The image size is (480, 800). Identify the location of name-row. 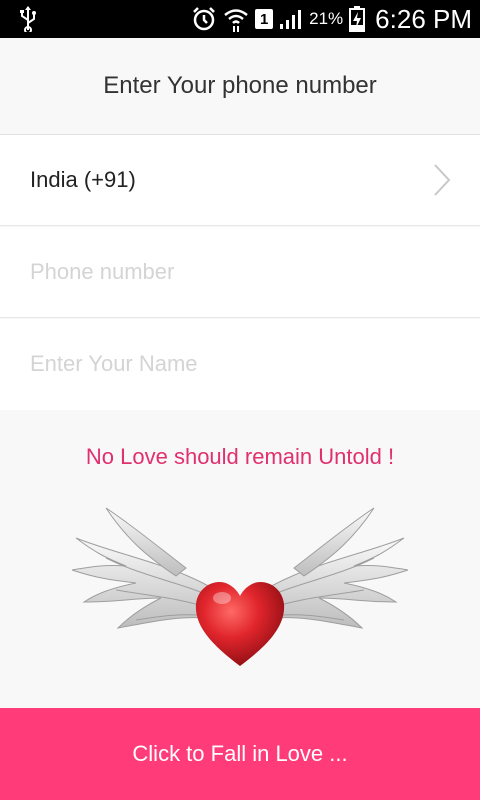
(240, 364).